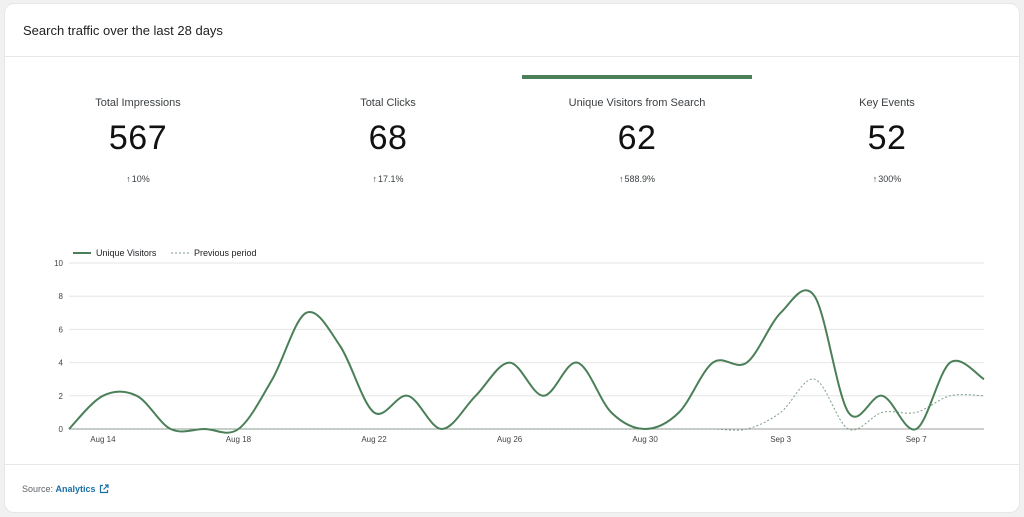 The width and height of the screenshot is (1024, 517). I want to click on metric-value: 567, so click(138, 138).